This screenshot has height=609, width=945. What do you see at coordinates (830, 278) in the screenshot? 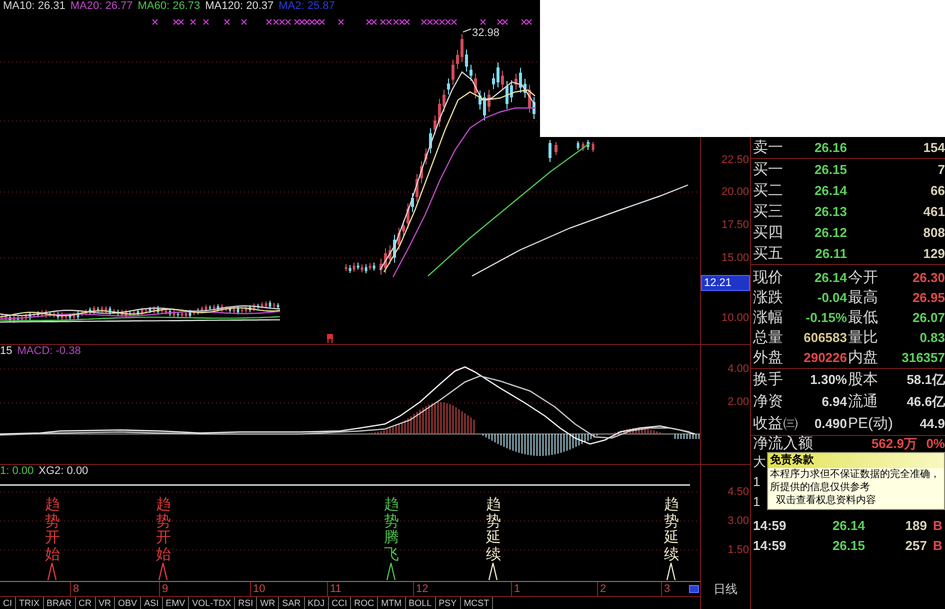
I see `quote-value: 26.14` at bounding box center [830, 278].